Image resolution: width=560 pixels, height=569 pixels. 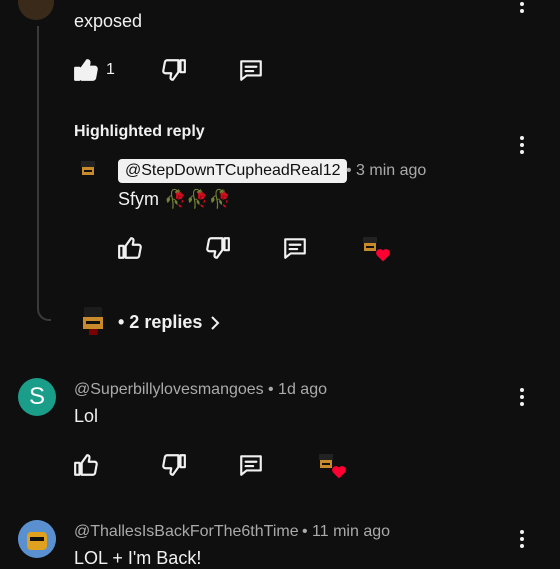 What do you see at coordinates (139, 131) in the screenshot?
I see `highlighted-reply-label: Highlighted reply` at bounding box center [139, 131].